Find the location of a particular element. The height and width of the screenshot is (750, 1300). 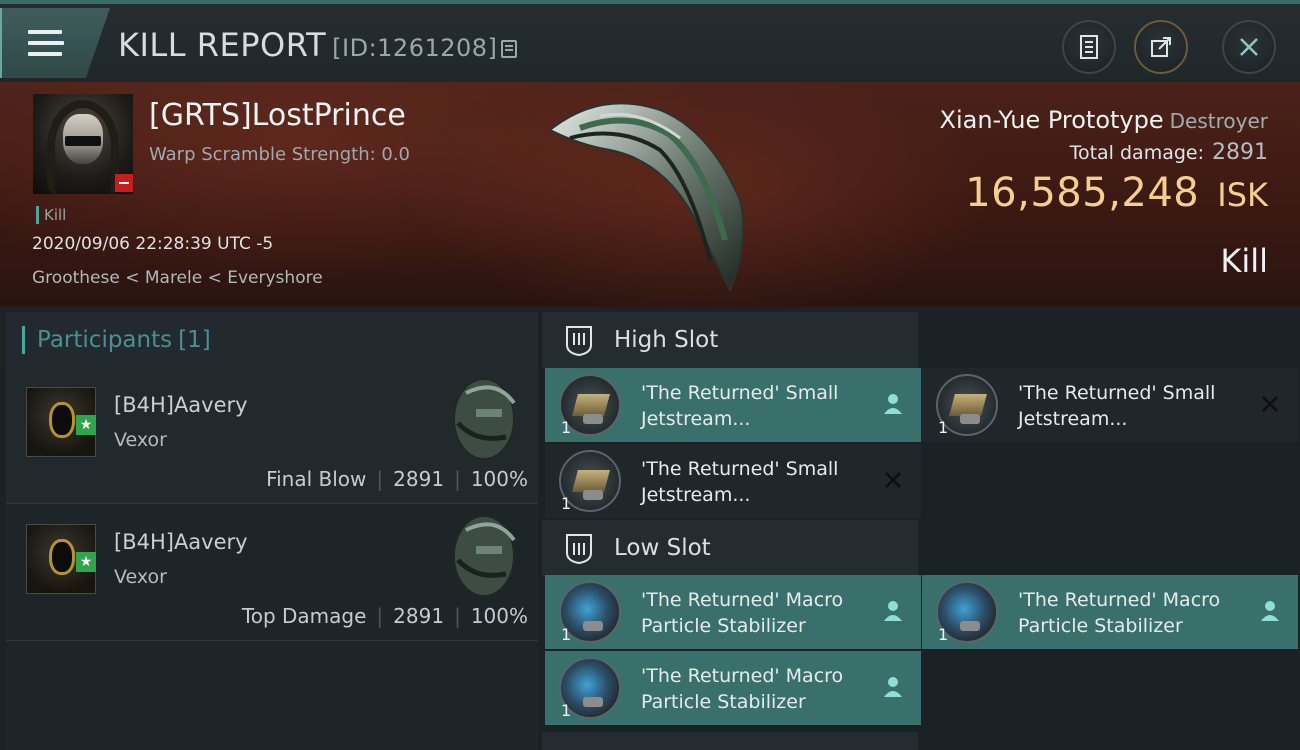

copy-icon is located at coordinates (509, 49).